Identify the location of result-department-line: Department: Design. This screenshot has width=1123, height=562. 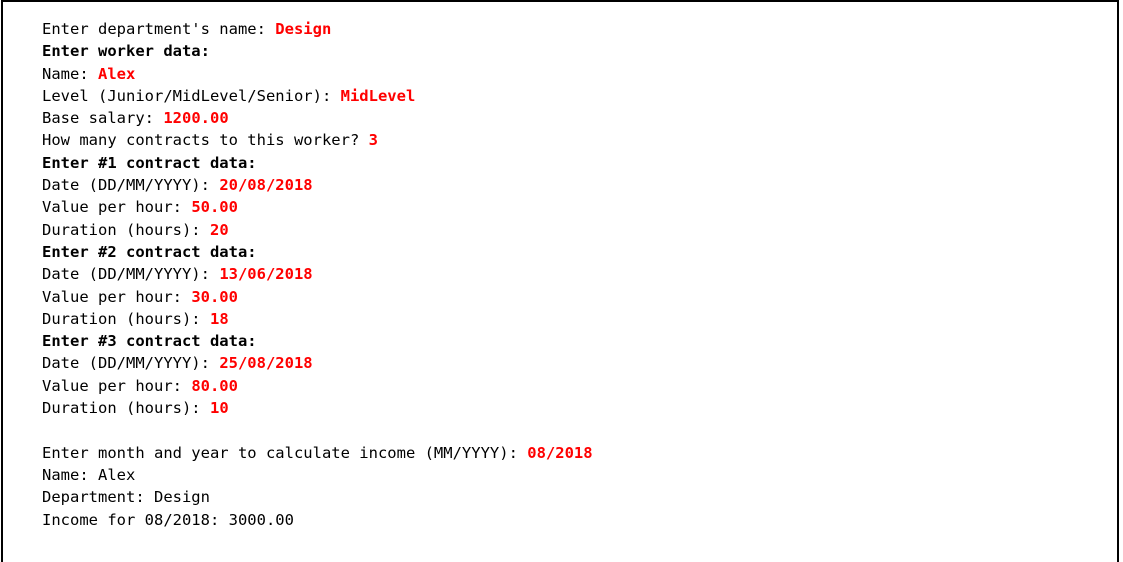
(126, 497).